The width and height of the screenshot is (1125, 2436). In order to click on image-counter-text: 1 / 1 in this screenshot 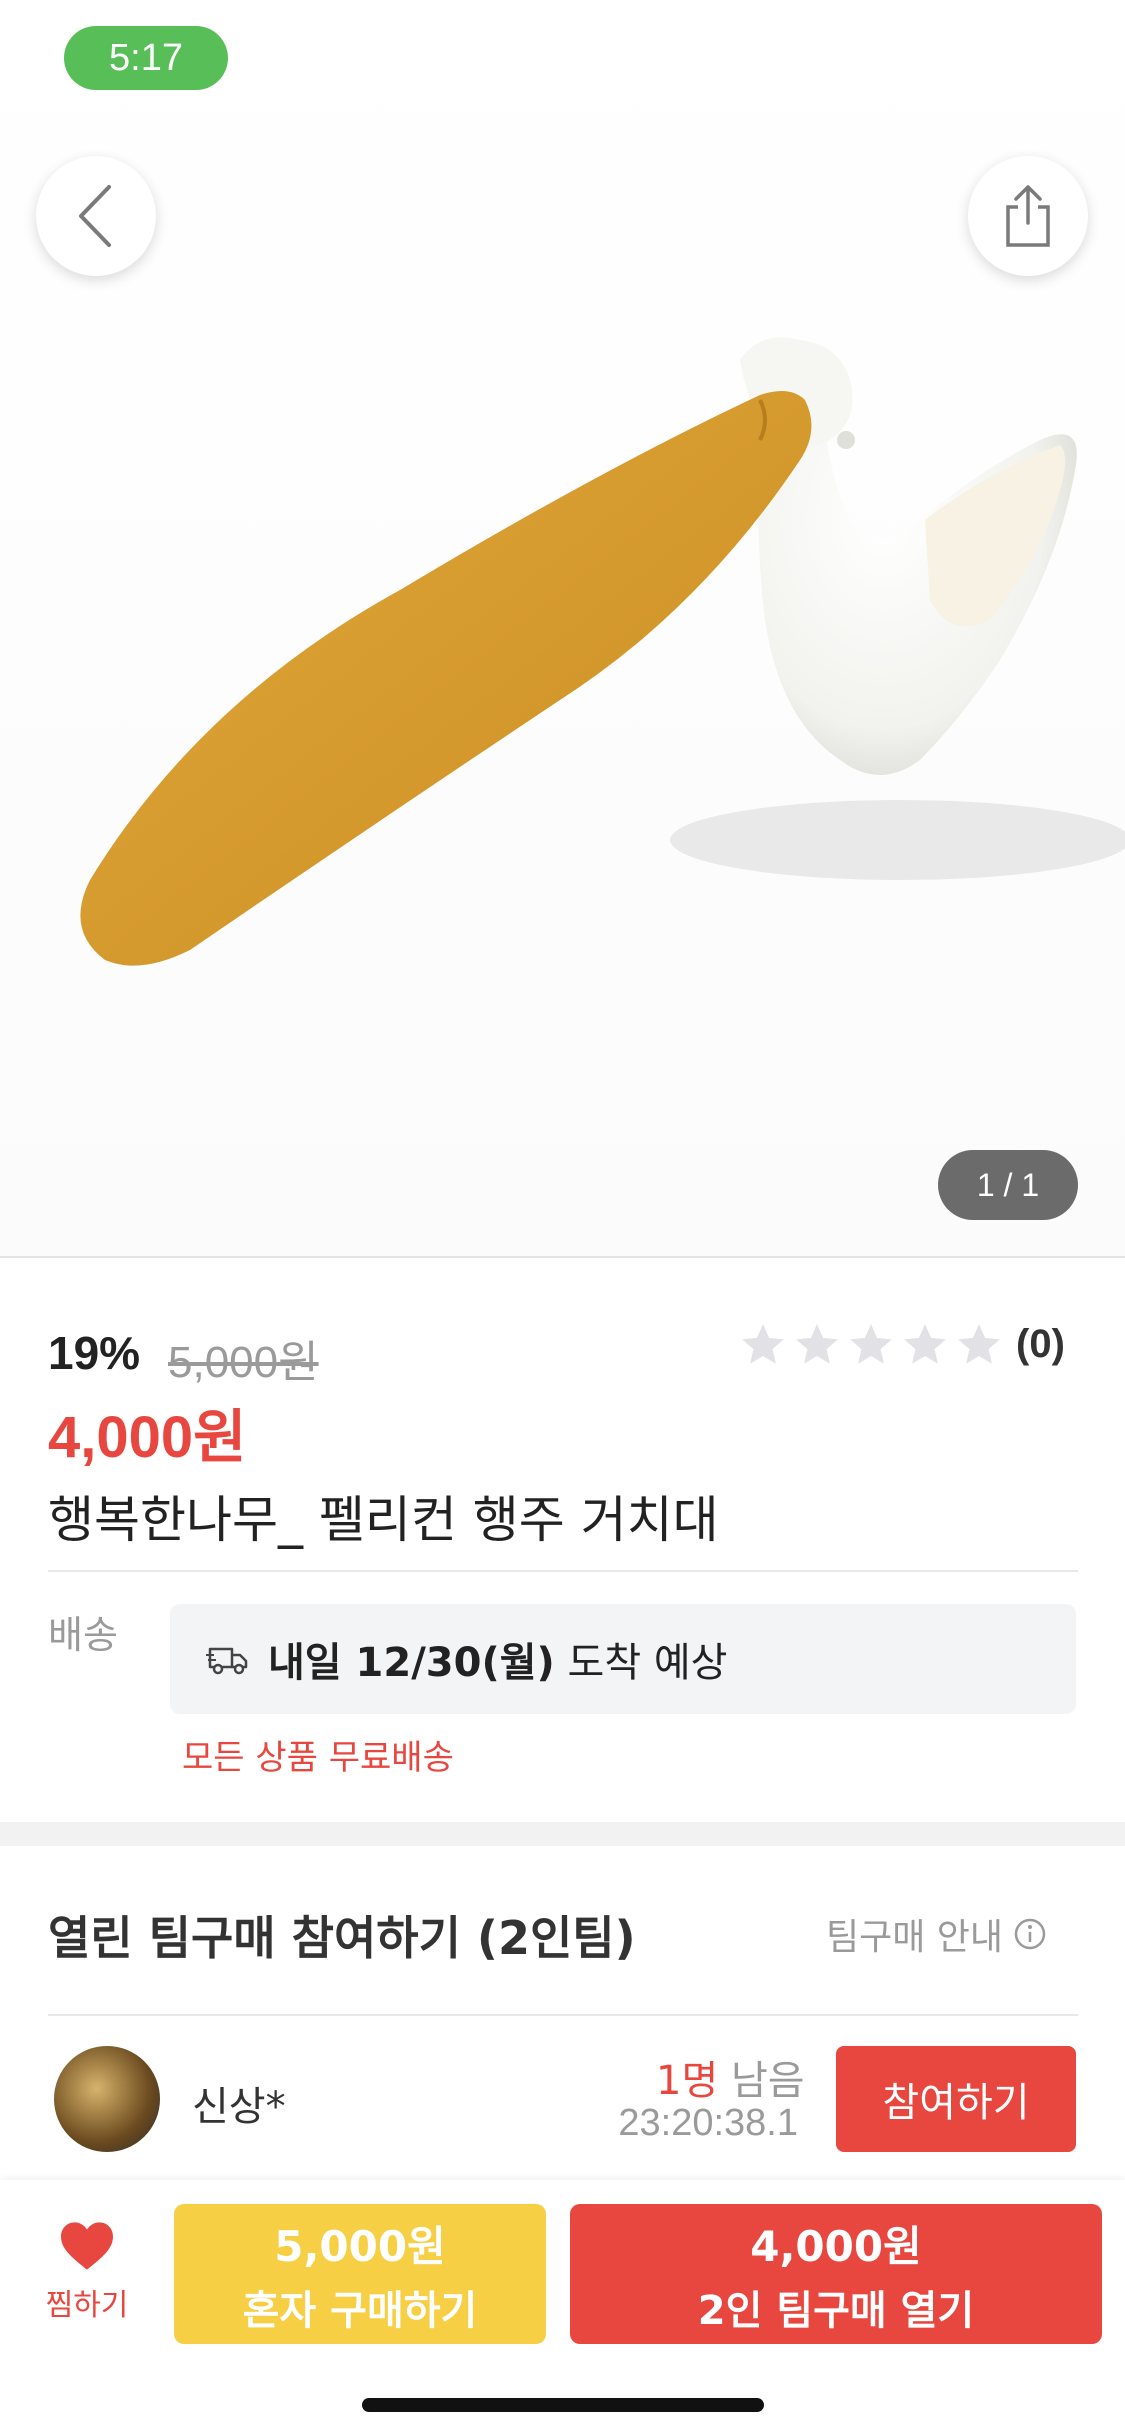, I will do `click(1008, 1184)`.